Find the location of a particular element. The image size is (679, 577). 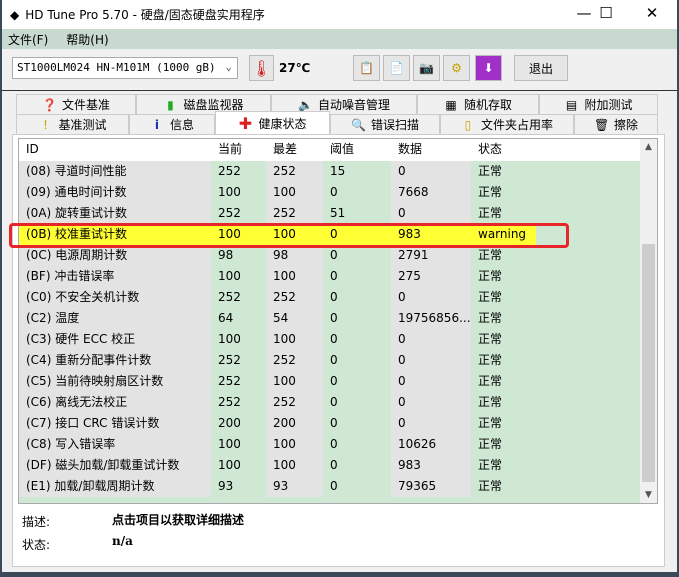

exit-button: 退出 is located at coordinates (541, 68).